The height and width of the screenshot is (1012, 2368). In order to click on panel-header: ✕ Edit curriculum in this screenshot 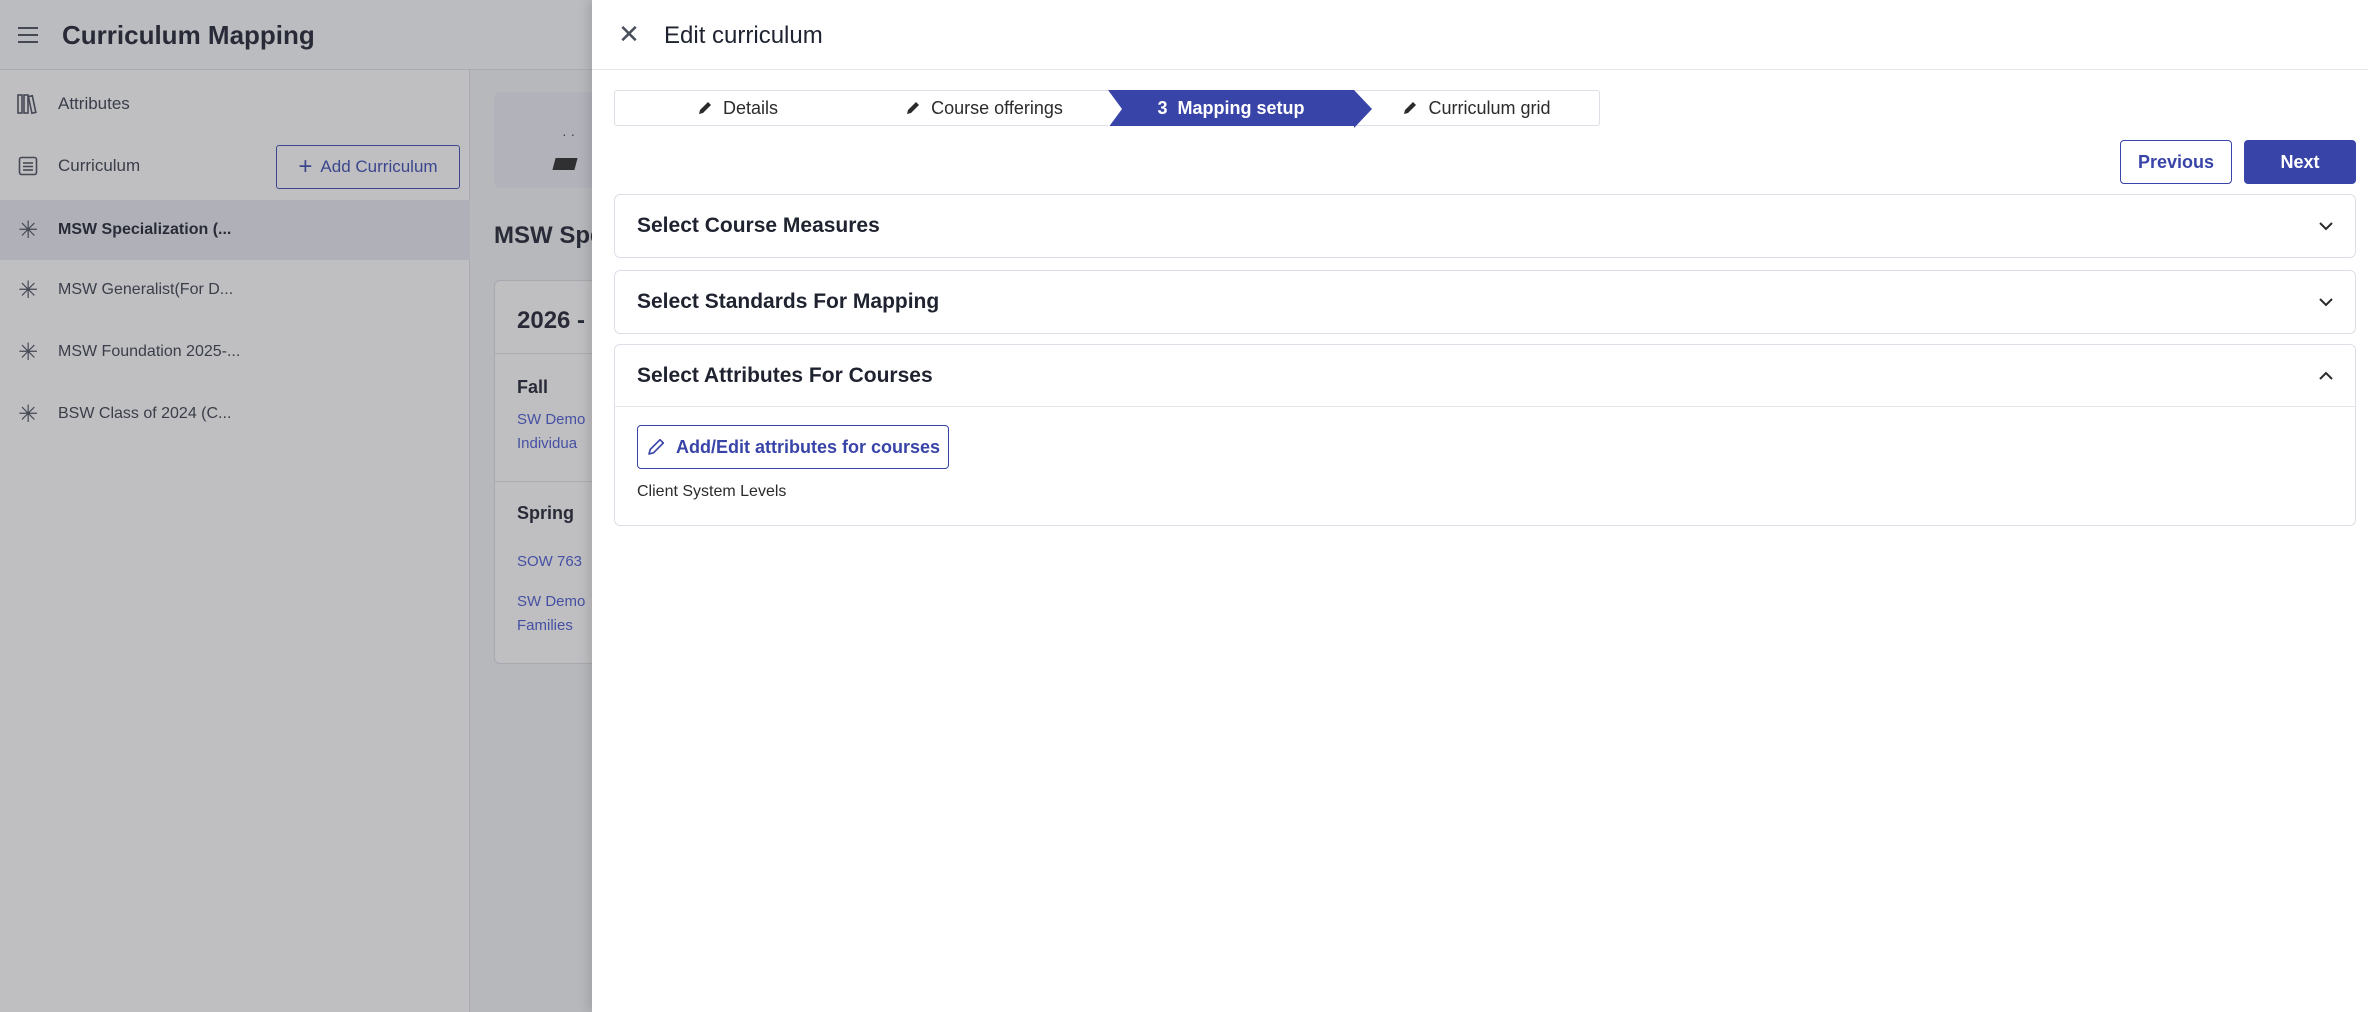, I will do `click(1480, 35)`.